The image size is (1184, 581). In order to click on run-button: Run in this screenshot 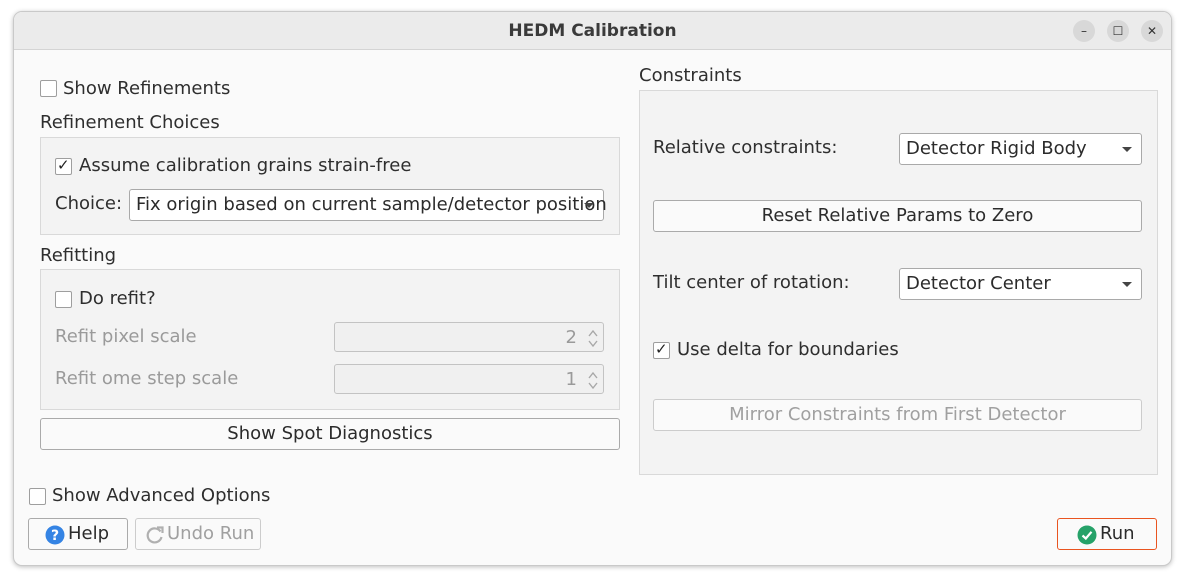, I will do `click(1107, 534)`.